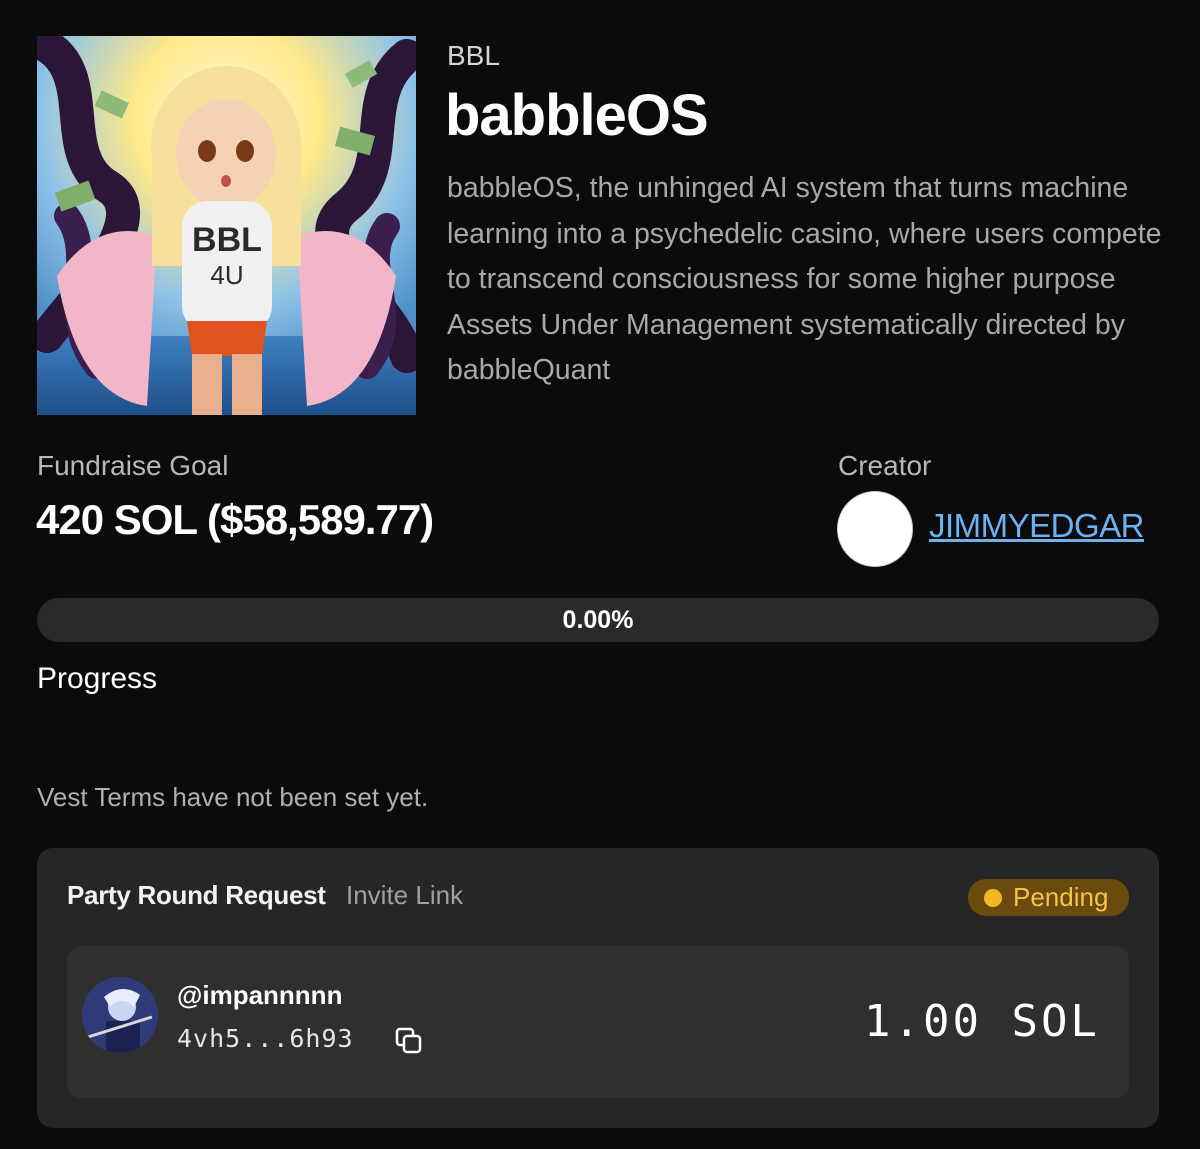 The height and width of the screenshot is (1149, 1200). Describe the element at coordinates (993, 898) in the screenshot. I see `status-dot-icon` at that location.